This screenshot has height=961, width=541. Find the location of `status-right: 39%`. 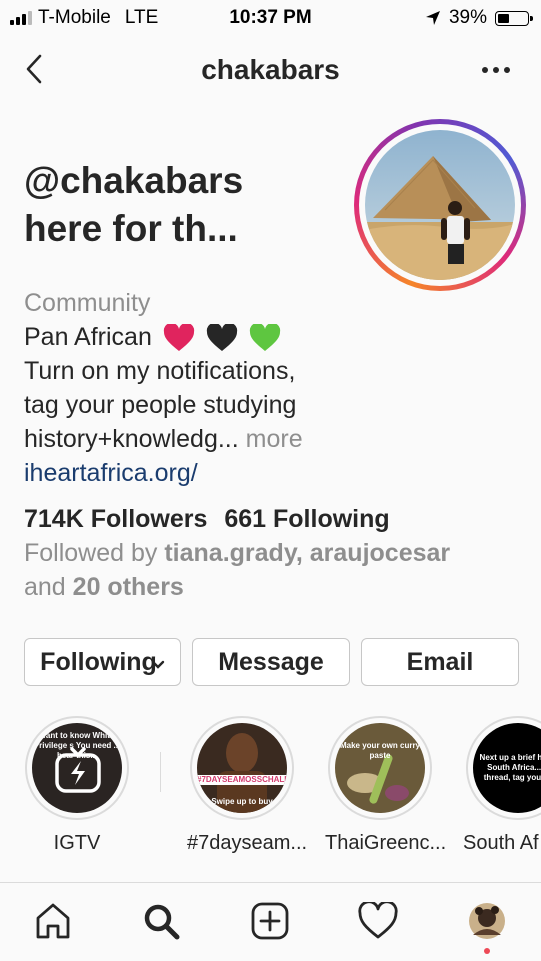

status-right: 39% is located at coordinates (479, 18).